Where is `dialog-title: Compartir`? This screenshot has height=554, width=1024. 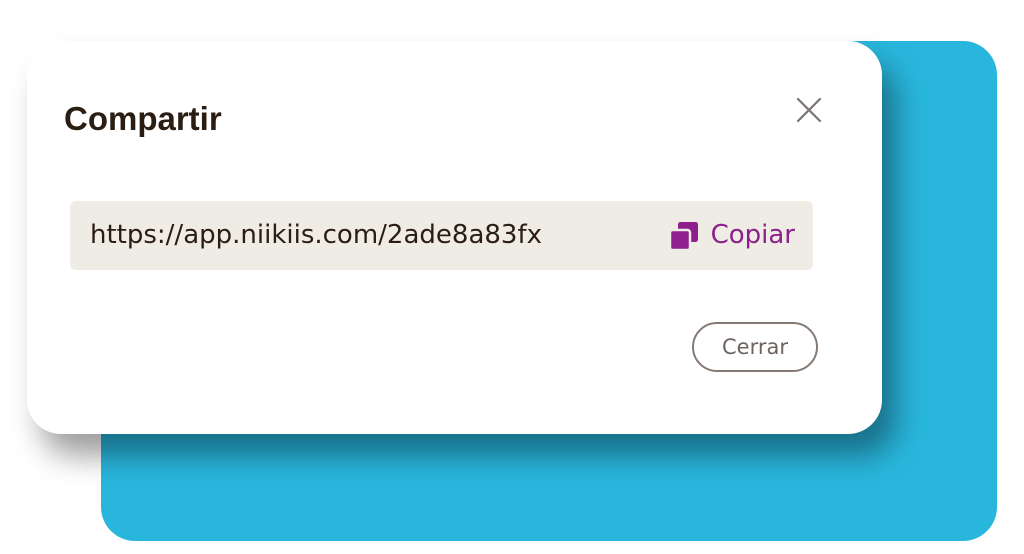 dialog-title: Compartir is located at coordinates (143, 118).